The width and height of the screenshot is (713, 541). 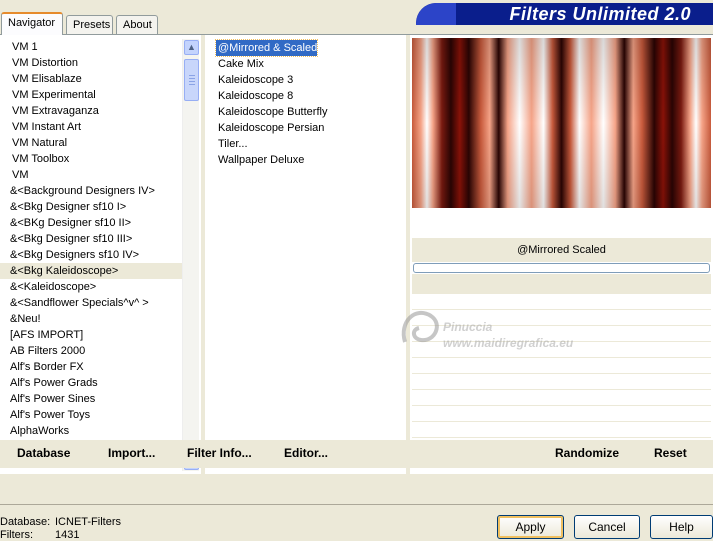 I want to click on filter-row: Wallpaper Deluxe, so click(x=308, y=160).